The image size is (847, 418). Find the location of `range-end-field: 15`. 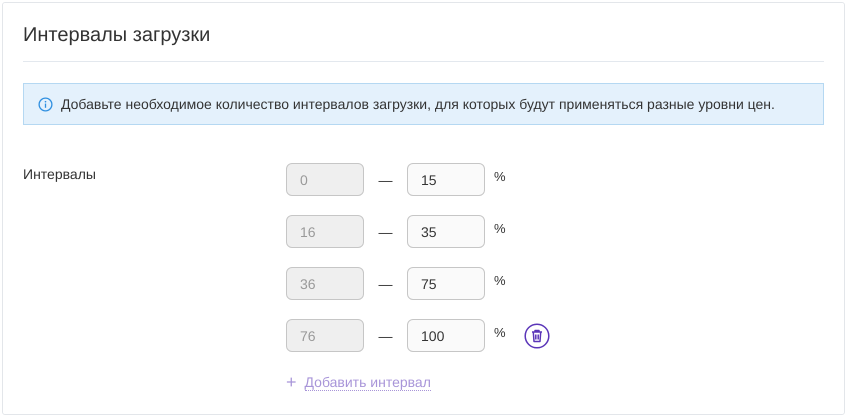

range-end-field: 15 is located at coordinates (446, 179).